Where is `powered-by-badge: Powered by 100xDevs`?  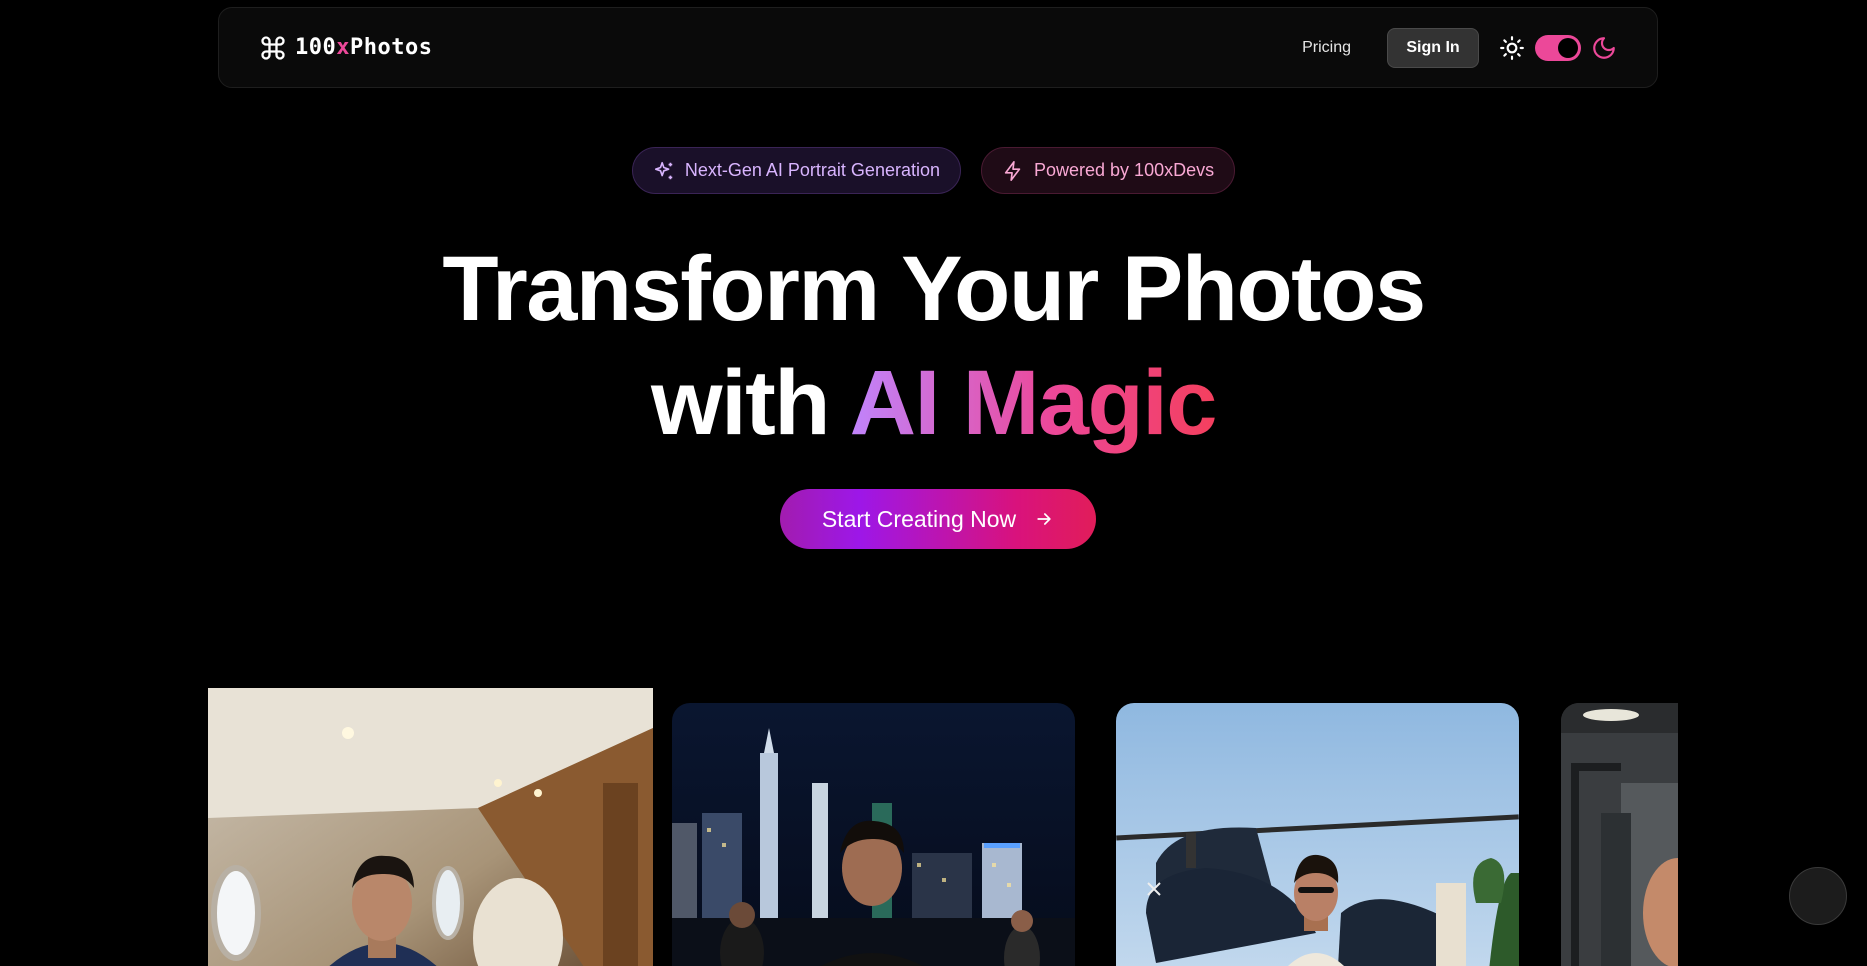 powered-by-badge: Powered by 100xDevs is located at coordinates (1108, 170).